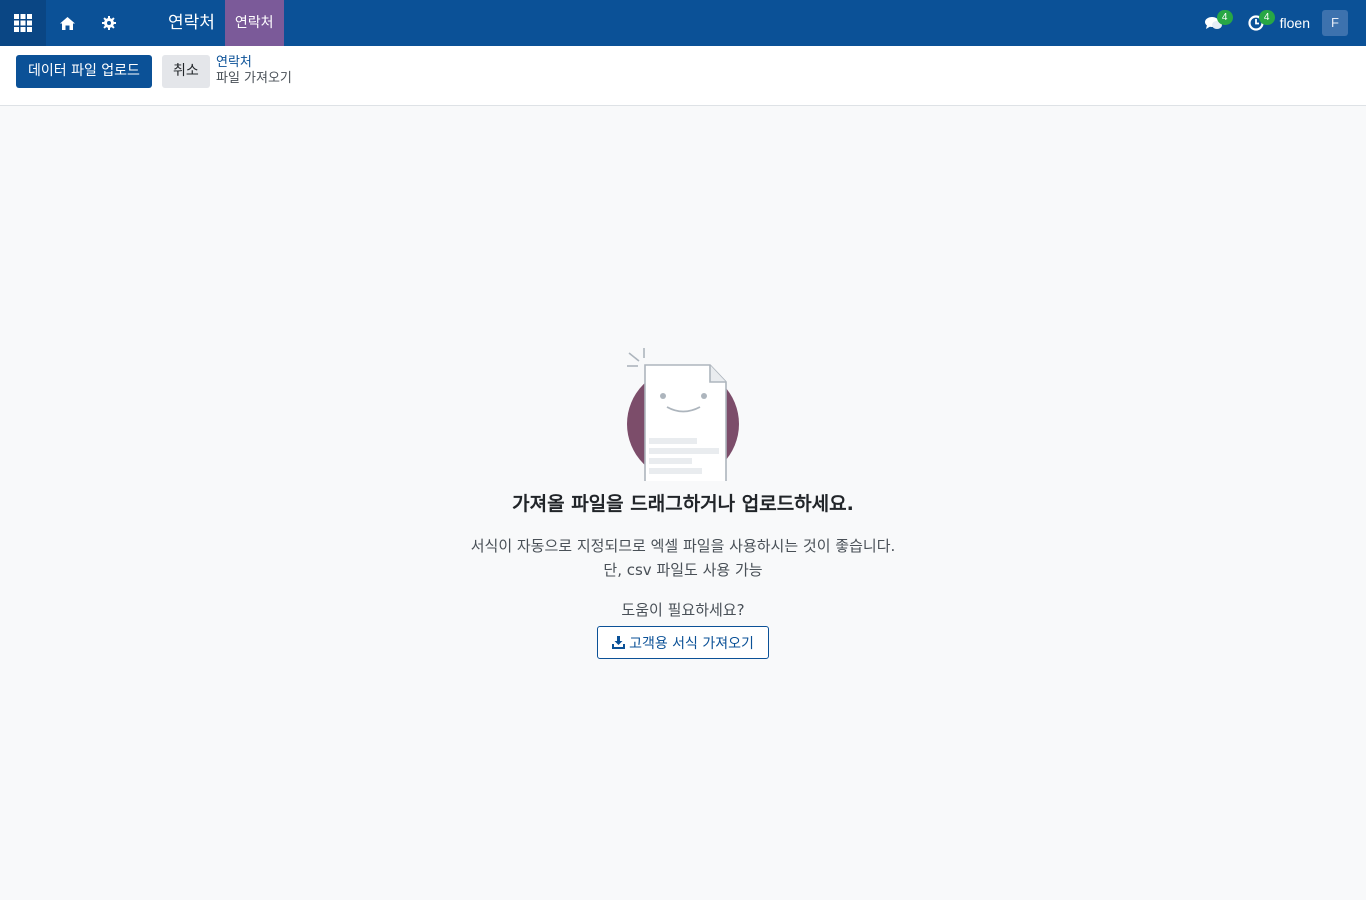 This screenshot has height=900, width=1366. I want to click on upload-data-file-button: 데이터 파일 업로드, so click(84, 71).